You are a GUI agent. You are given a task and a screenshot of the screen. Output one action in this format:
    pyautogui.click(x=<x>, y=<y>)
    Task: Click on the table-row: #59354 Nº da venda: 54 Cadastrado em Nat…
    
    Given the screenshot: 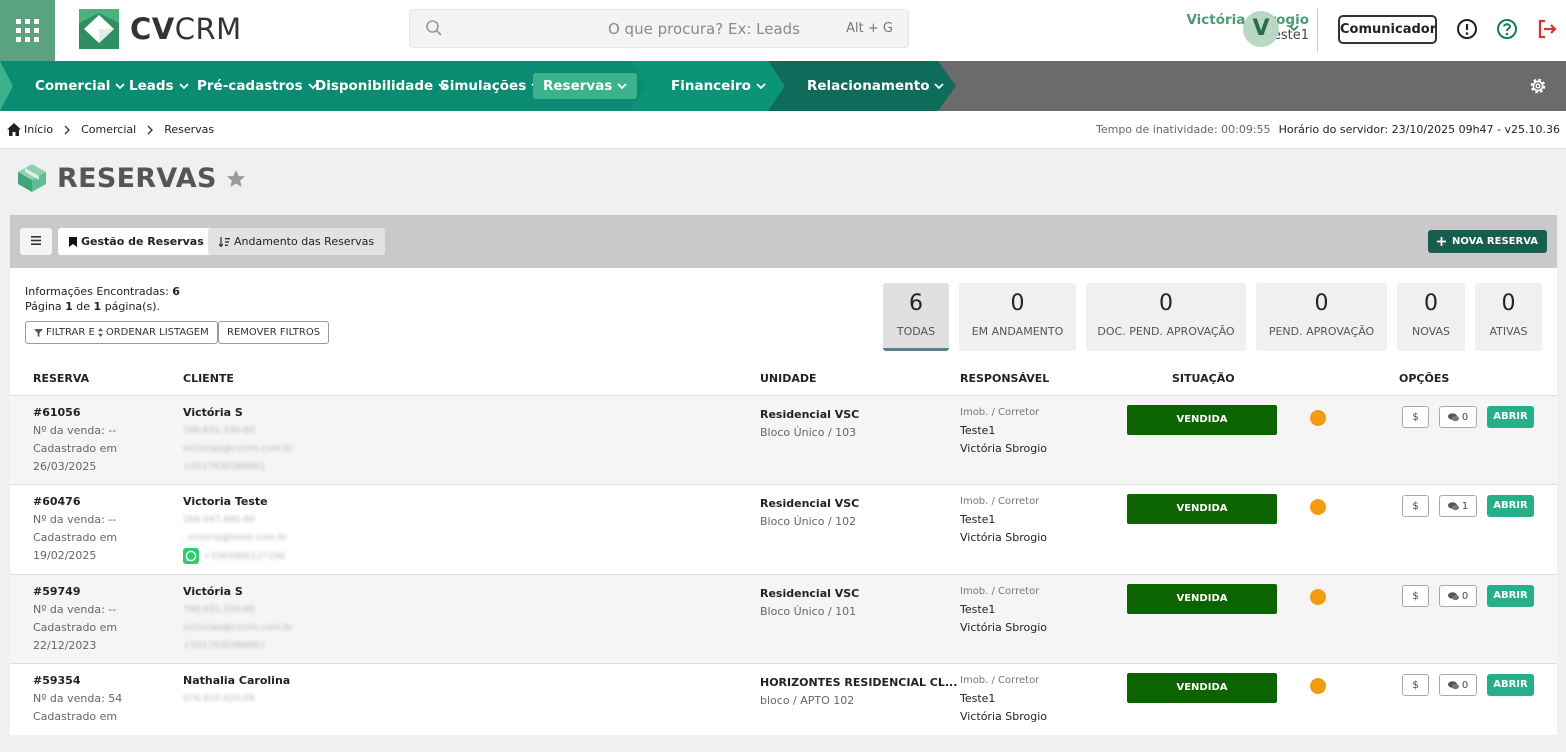 What is the action you would take?
    pyautogui.click(x=783, y=707)
    